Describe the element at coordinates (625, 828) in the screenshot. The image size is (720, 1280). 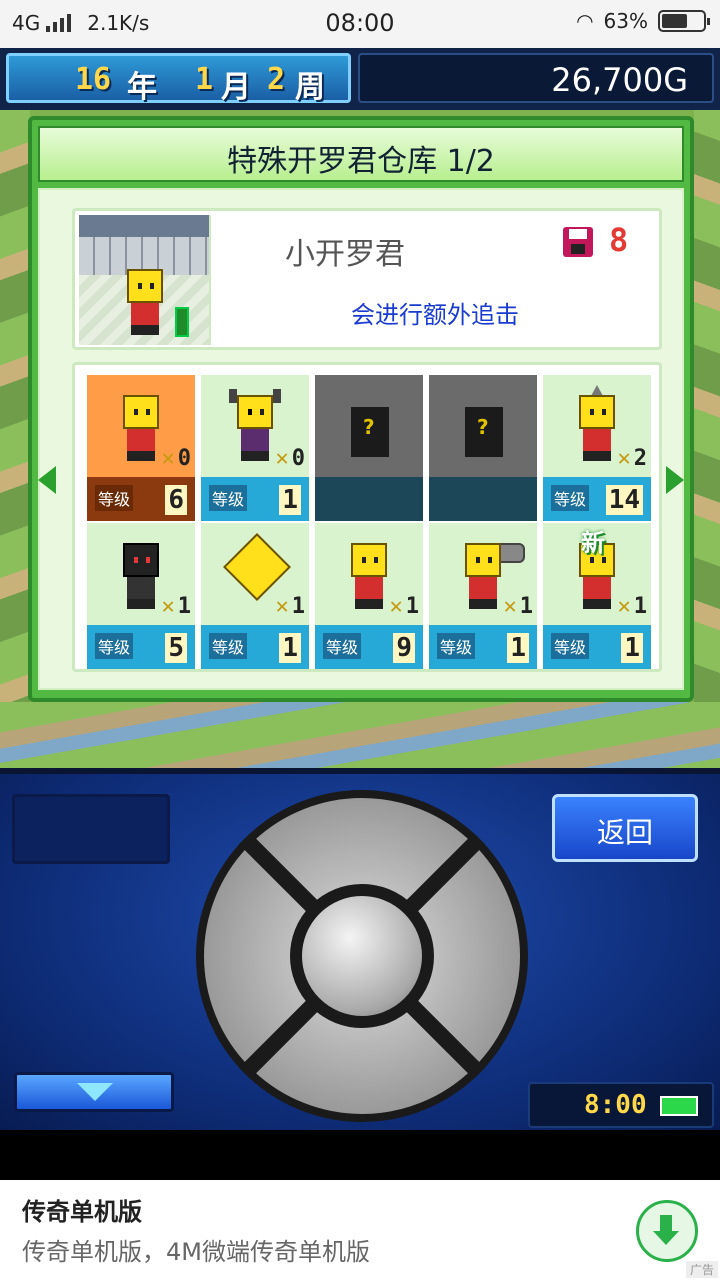
I see `back-button: 返回` at that location.